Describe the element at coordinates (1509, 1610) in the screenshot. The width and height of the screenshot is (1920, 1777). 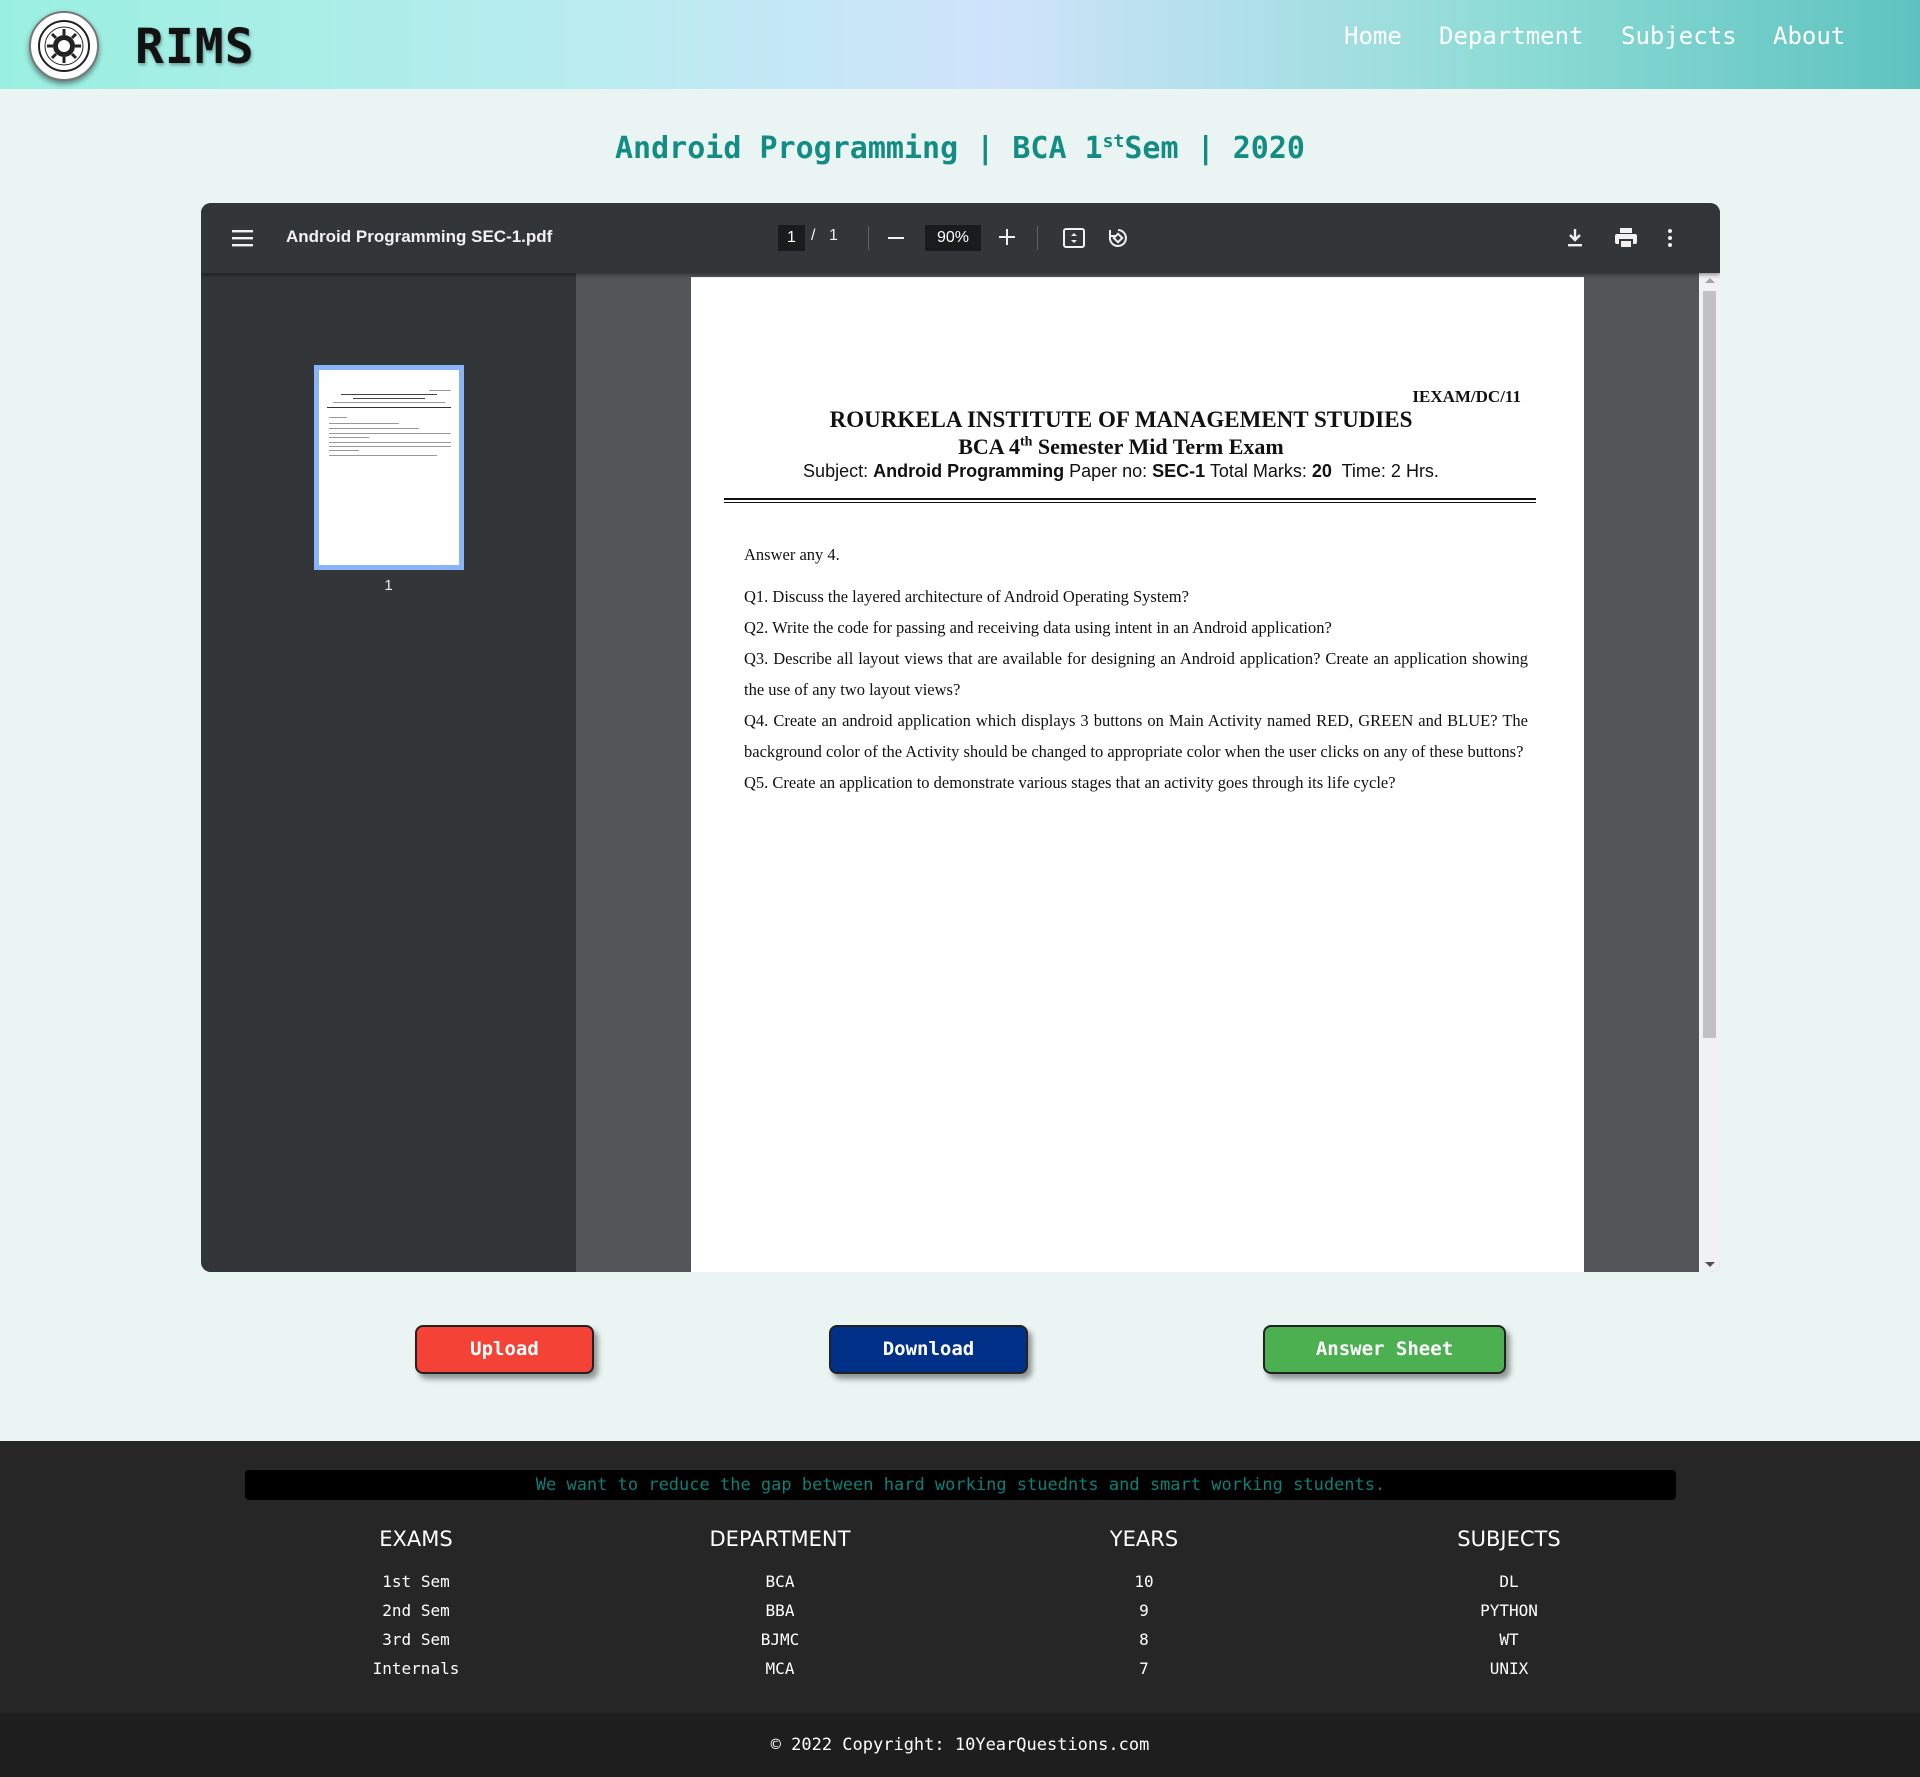
I see `footer-link: PYTHON` at that location.